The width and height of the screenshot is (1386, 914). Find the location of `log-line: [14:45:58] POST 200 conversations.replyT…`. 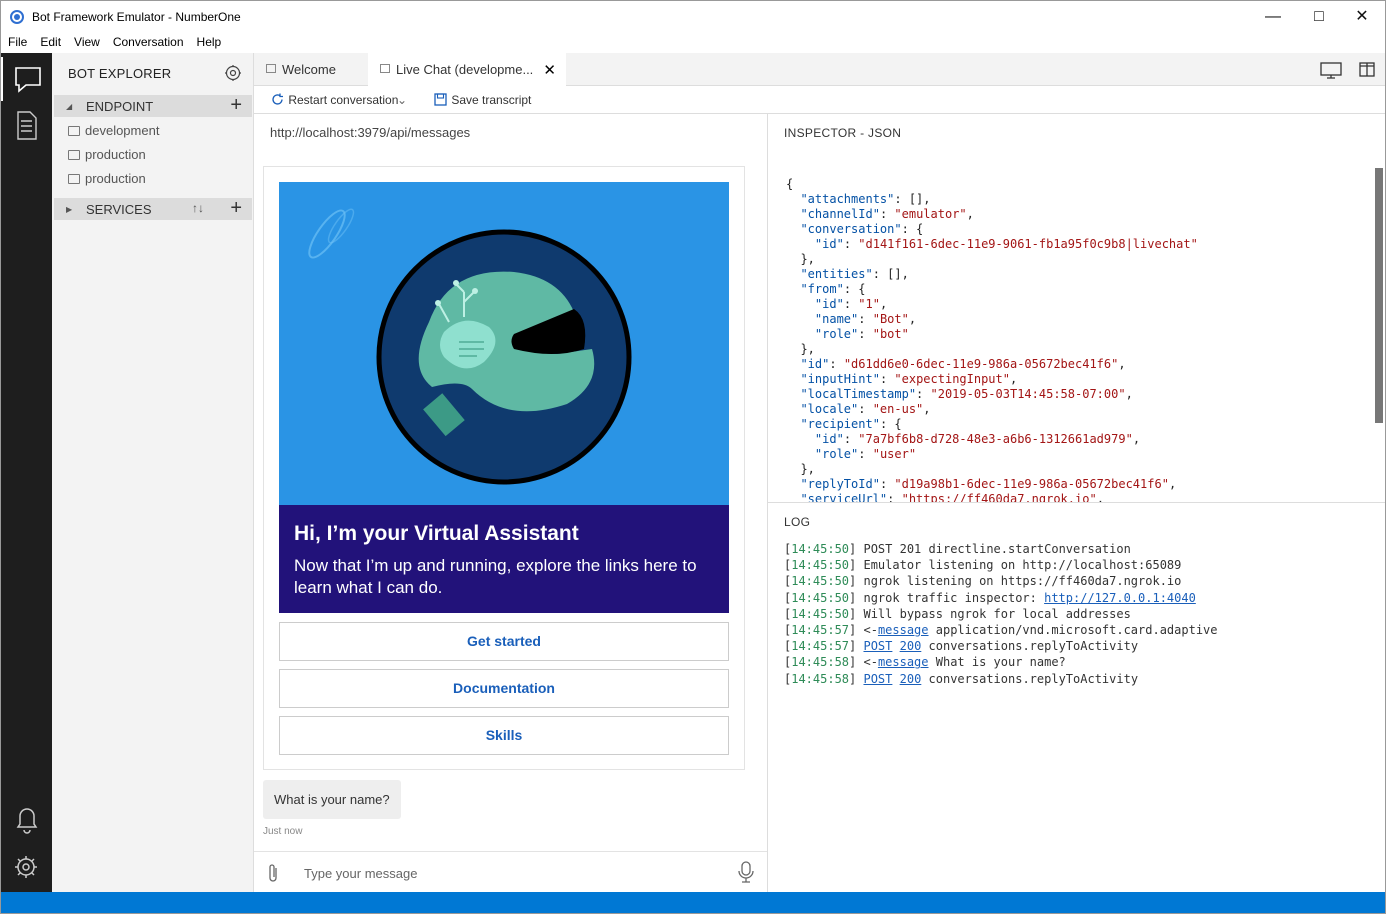

log-line: [14:45:58] POST 200 conversations.replyT… is located at coordinates (961, 678).